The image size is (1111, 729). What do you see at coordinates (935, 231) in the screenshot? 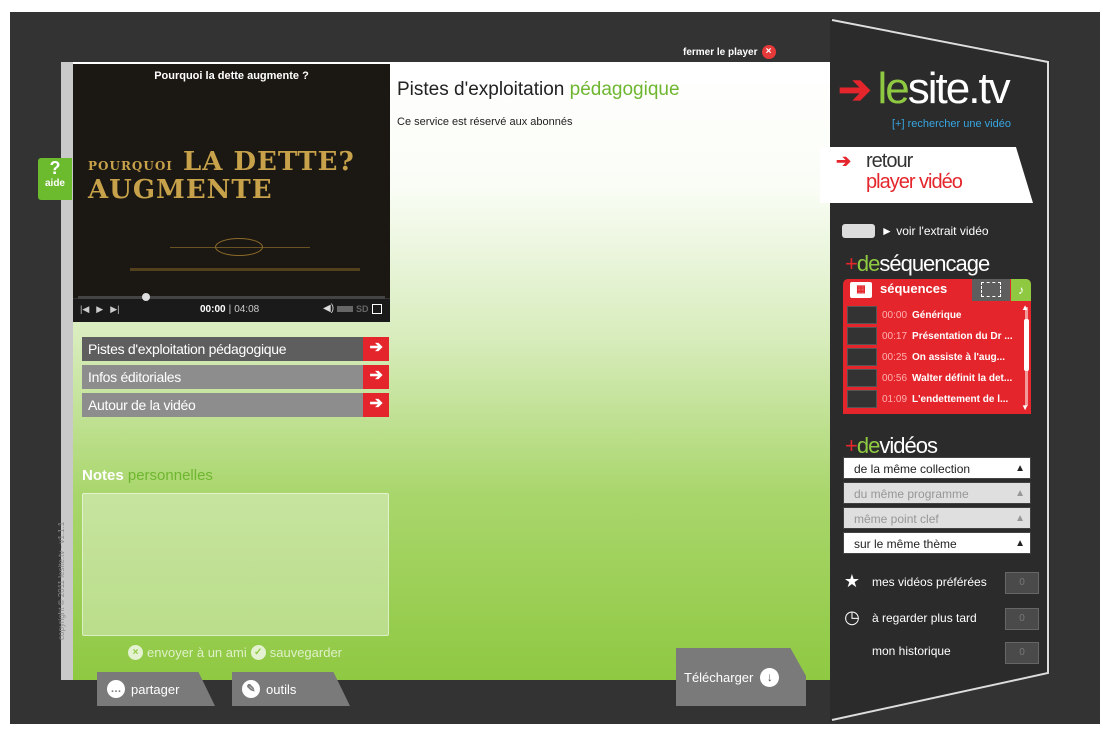
I see `extract-label: ► voir l'extrait vidéo` at bounding box center [935, 231].